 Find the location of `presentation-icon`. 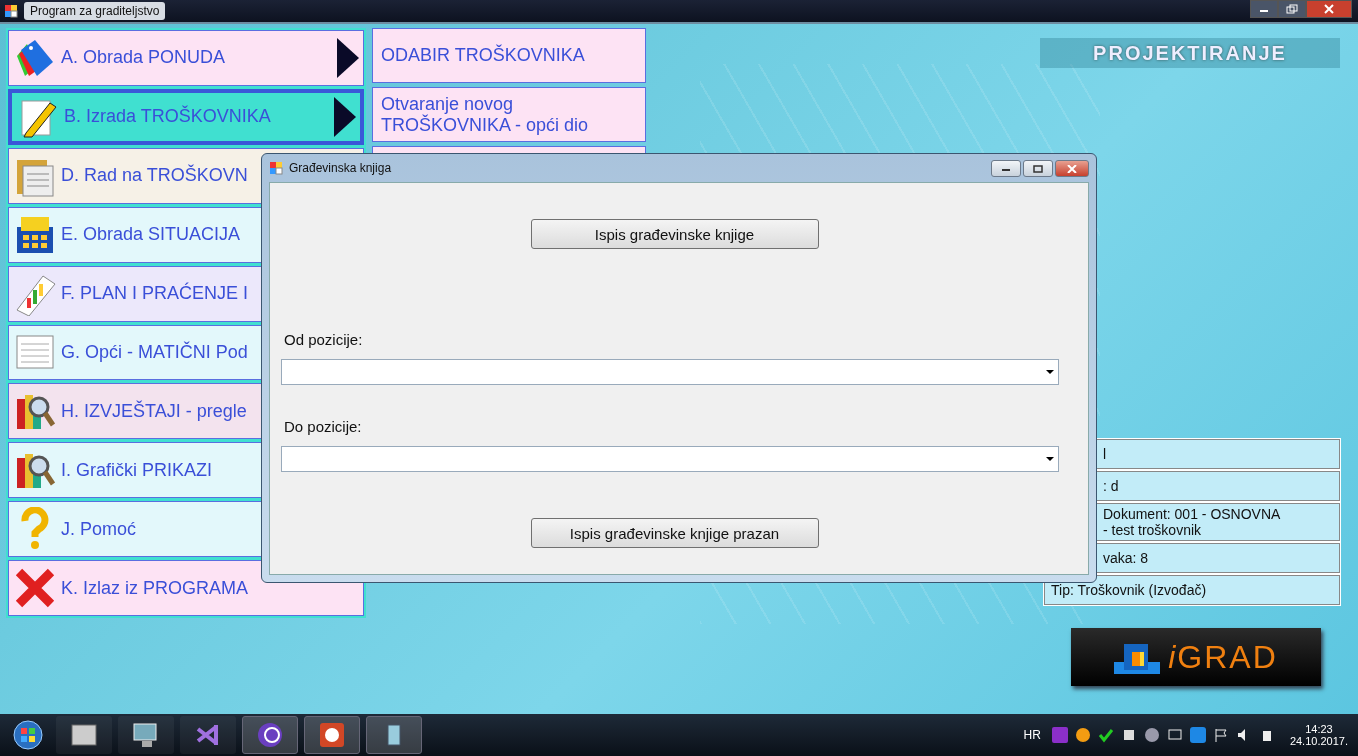

presentation-icon is located at coordinates (332, 735).